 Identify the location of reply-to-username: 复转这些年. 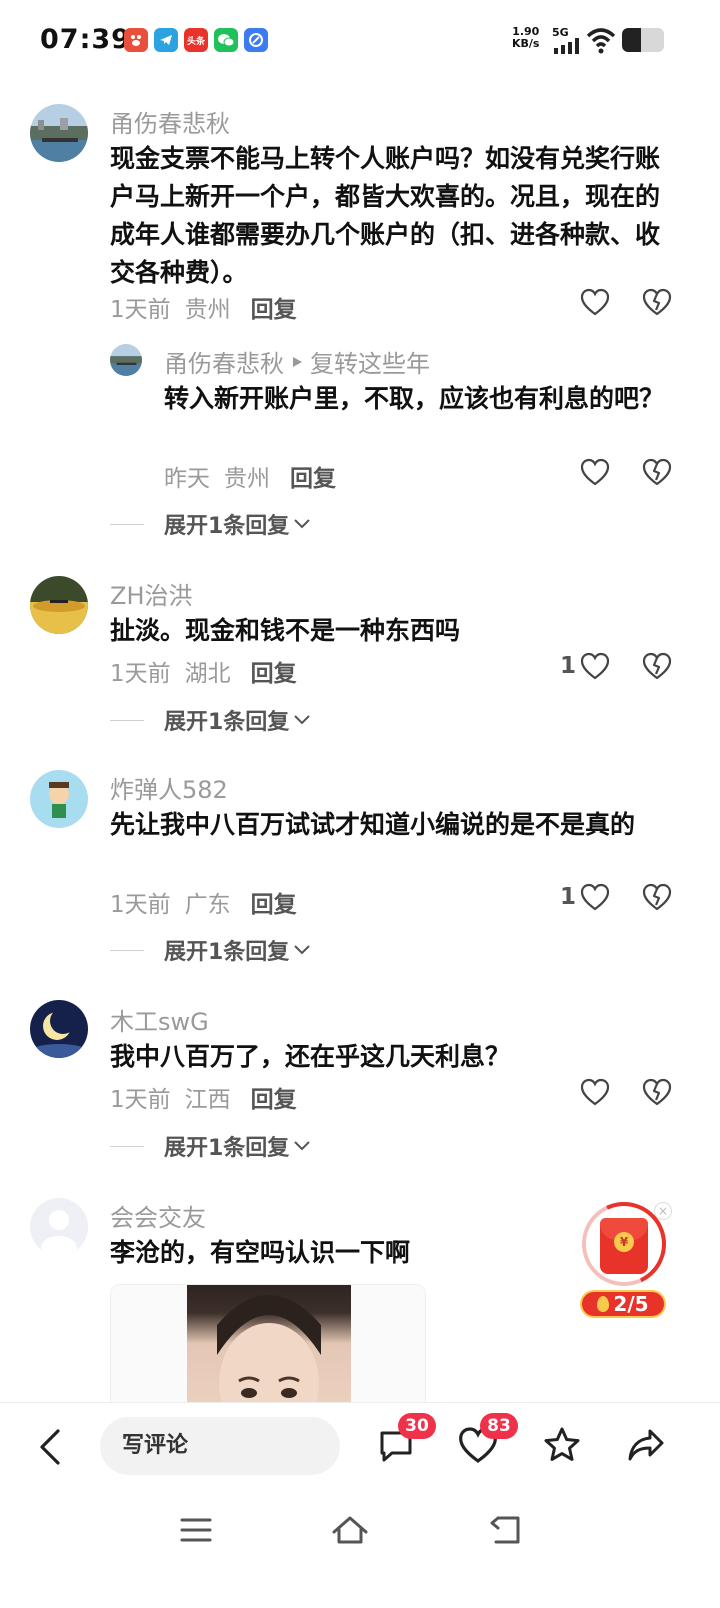
(370, 361).